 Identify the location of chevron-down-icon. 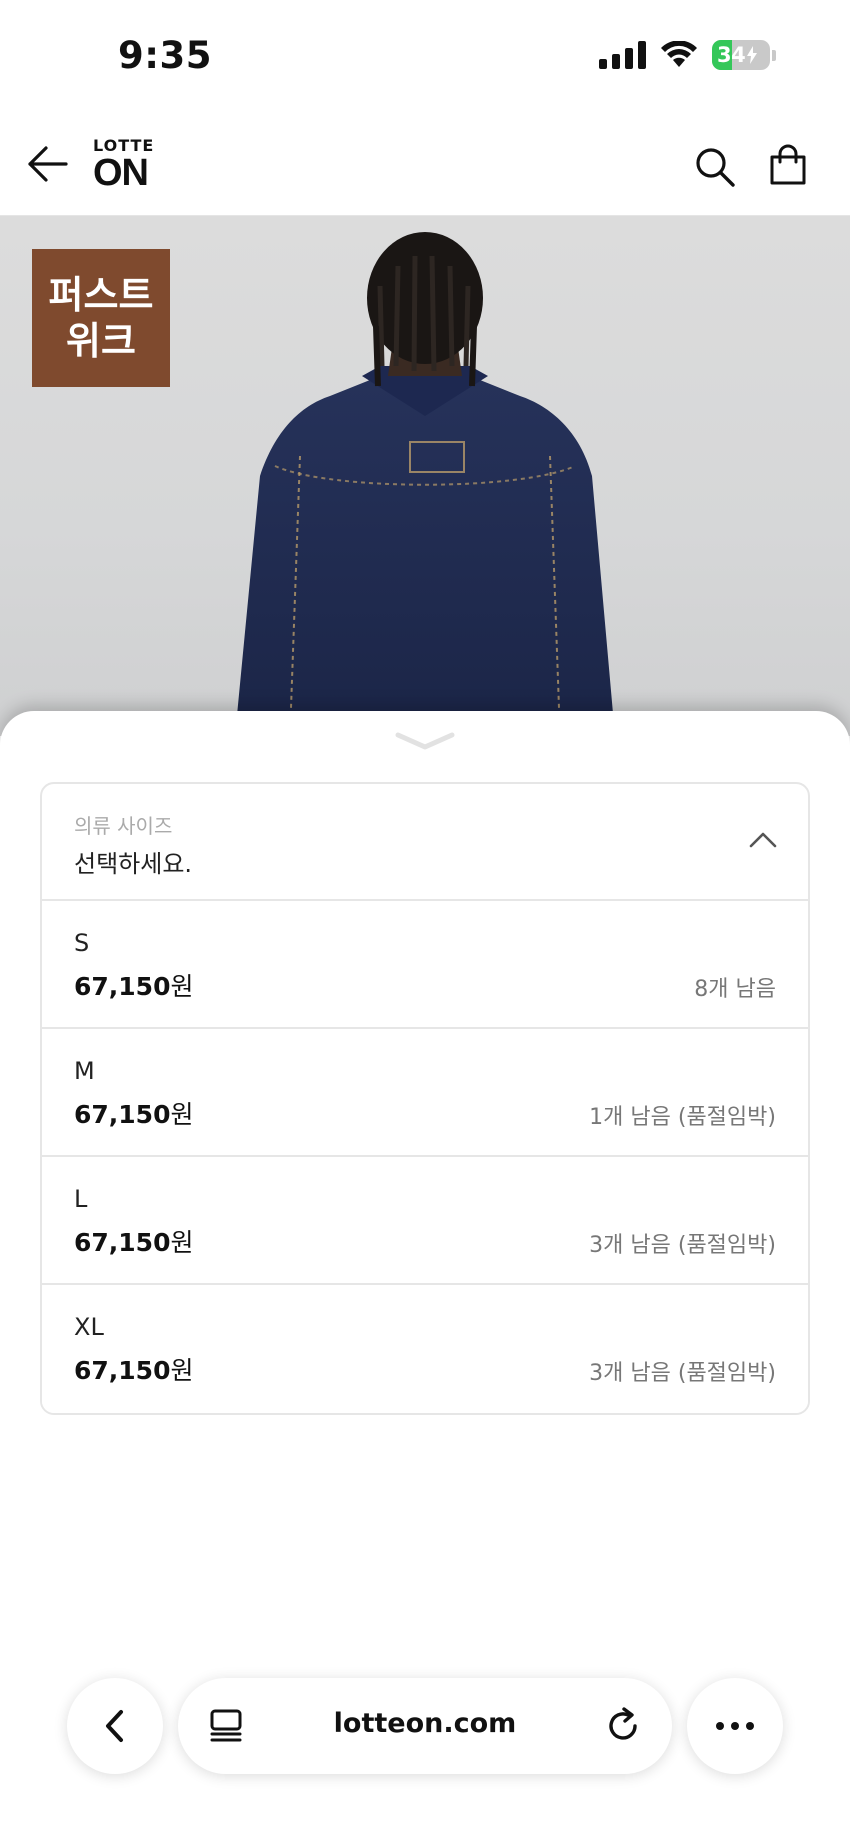
(425, 741).